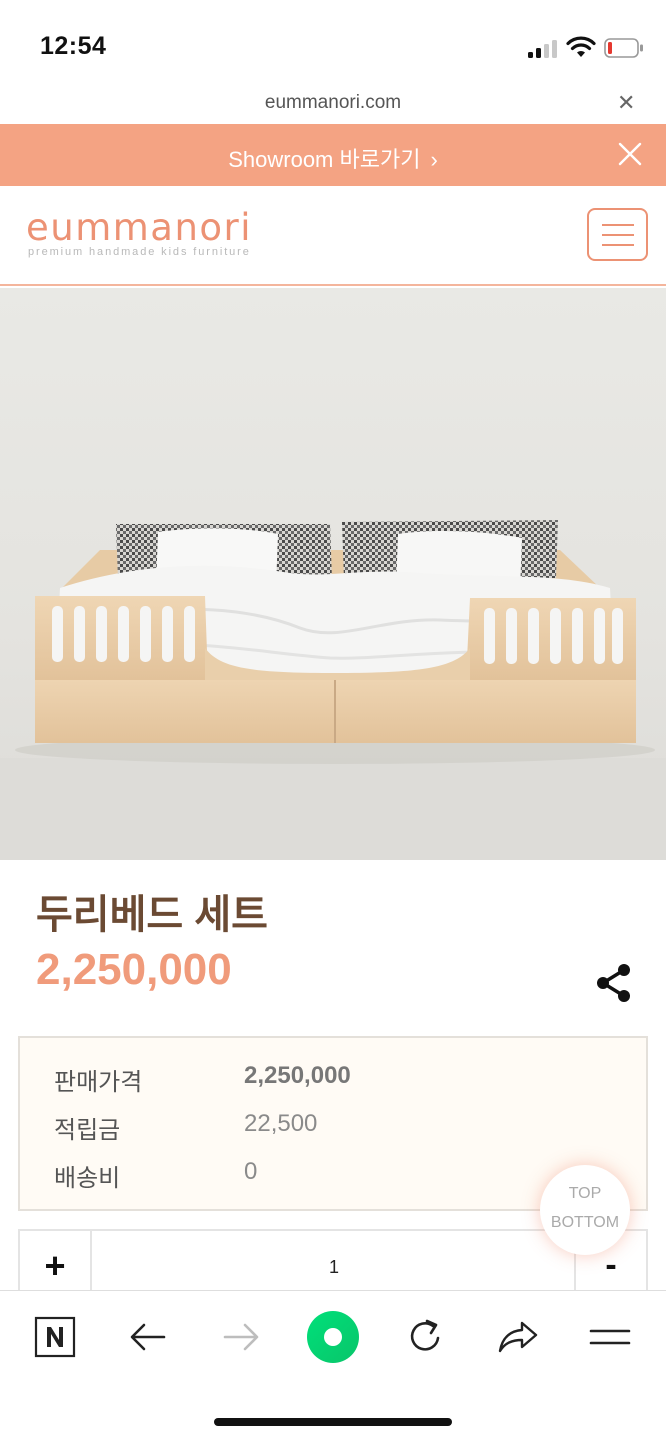  I want to click on logo-wordmark: eummanori, so click(139, 227).